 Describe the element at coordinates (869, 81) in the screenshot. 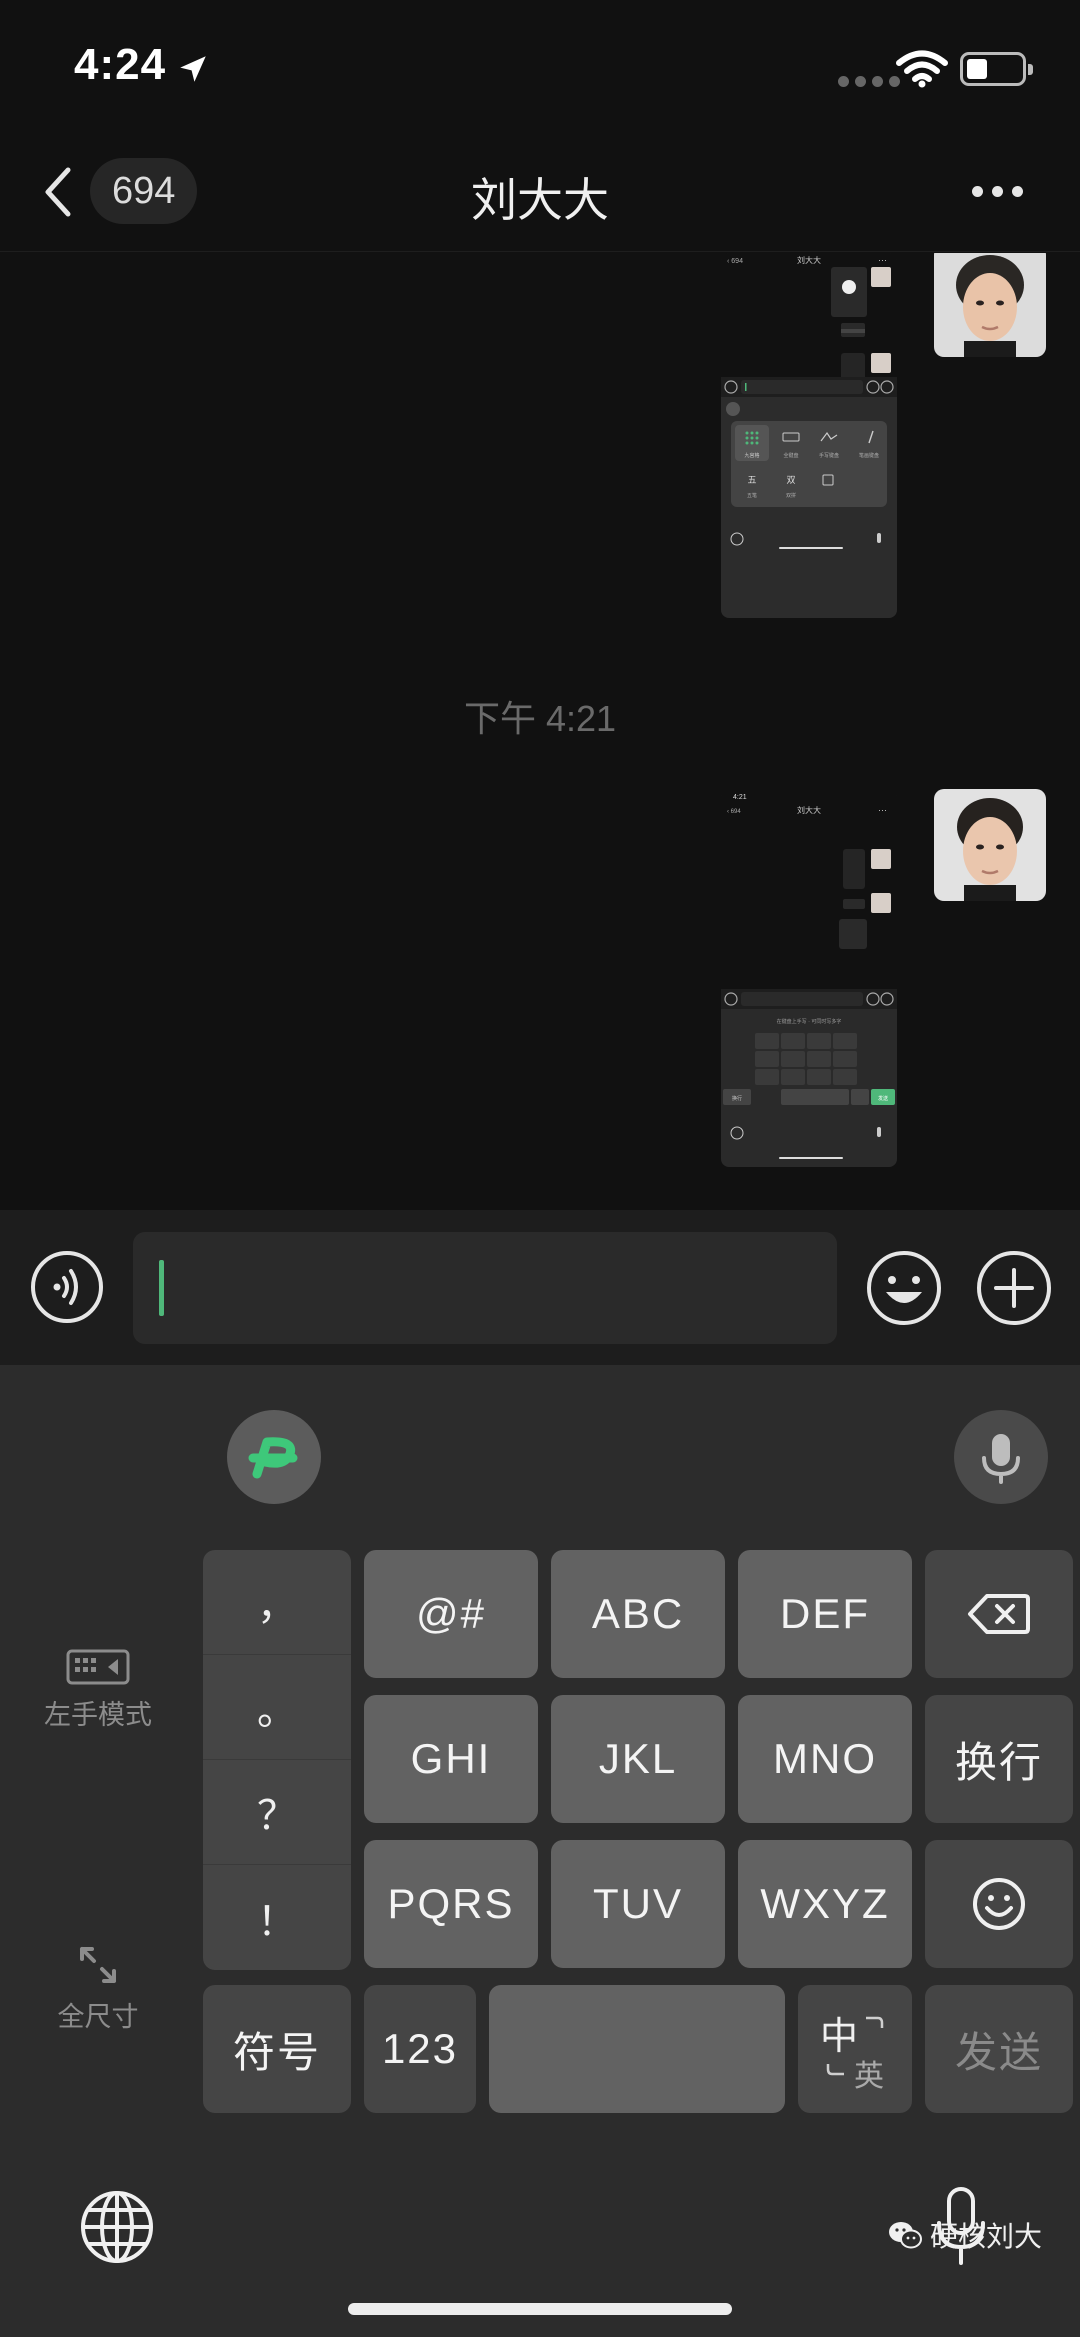

I see `cellular-signal-icon` at that location.